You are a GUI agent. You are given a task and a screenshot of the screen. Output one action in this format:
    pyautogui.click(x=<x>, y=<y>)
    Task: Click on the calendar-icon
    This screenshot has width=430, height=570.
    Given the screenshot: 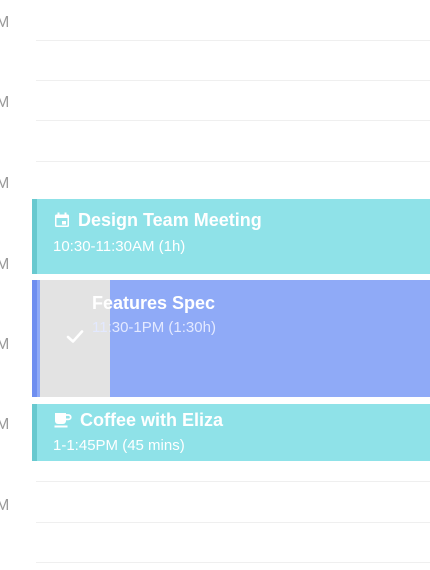 What is the action you would take?
    pyautogui.click(x=62, y=222)
    